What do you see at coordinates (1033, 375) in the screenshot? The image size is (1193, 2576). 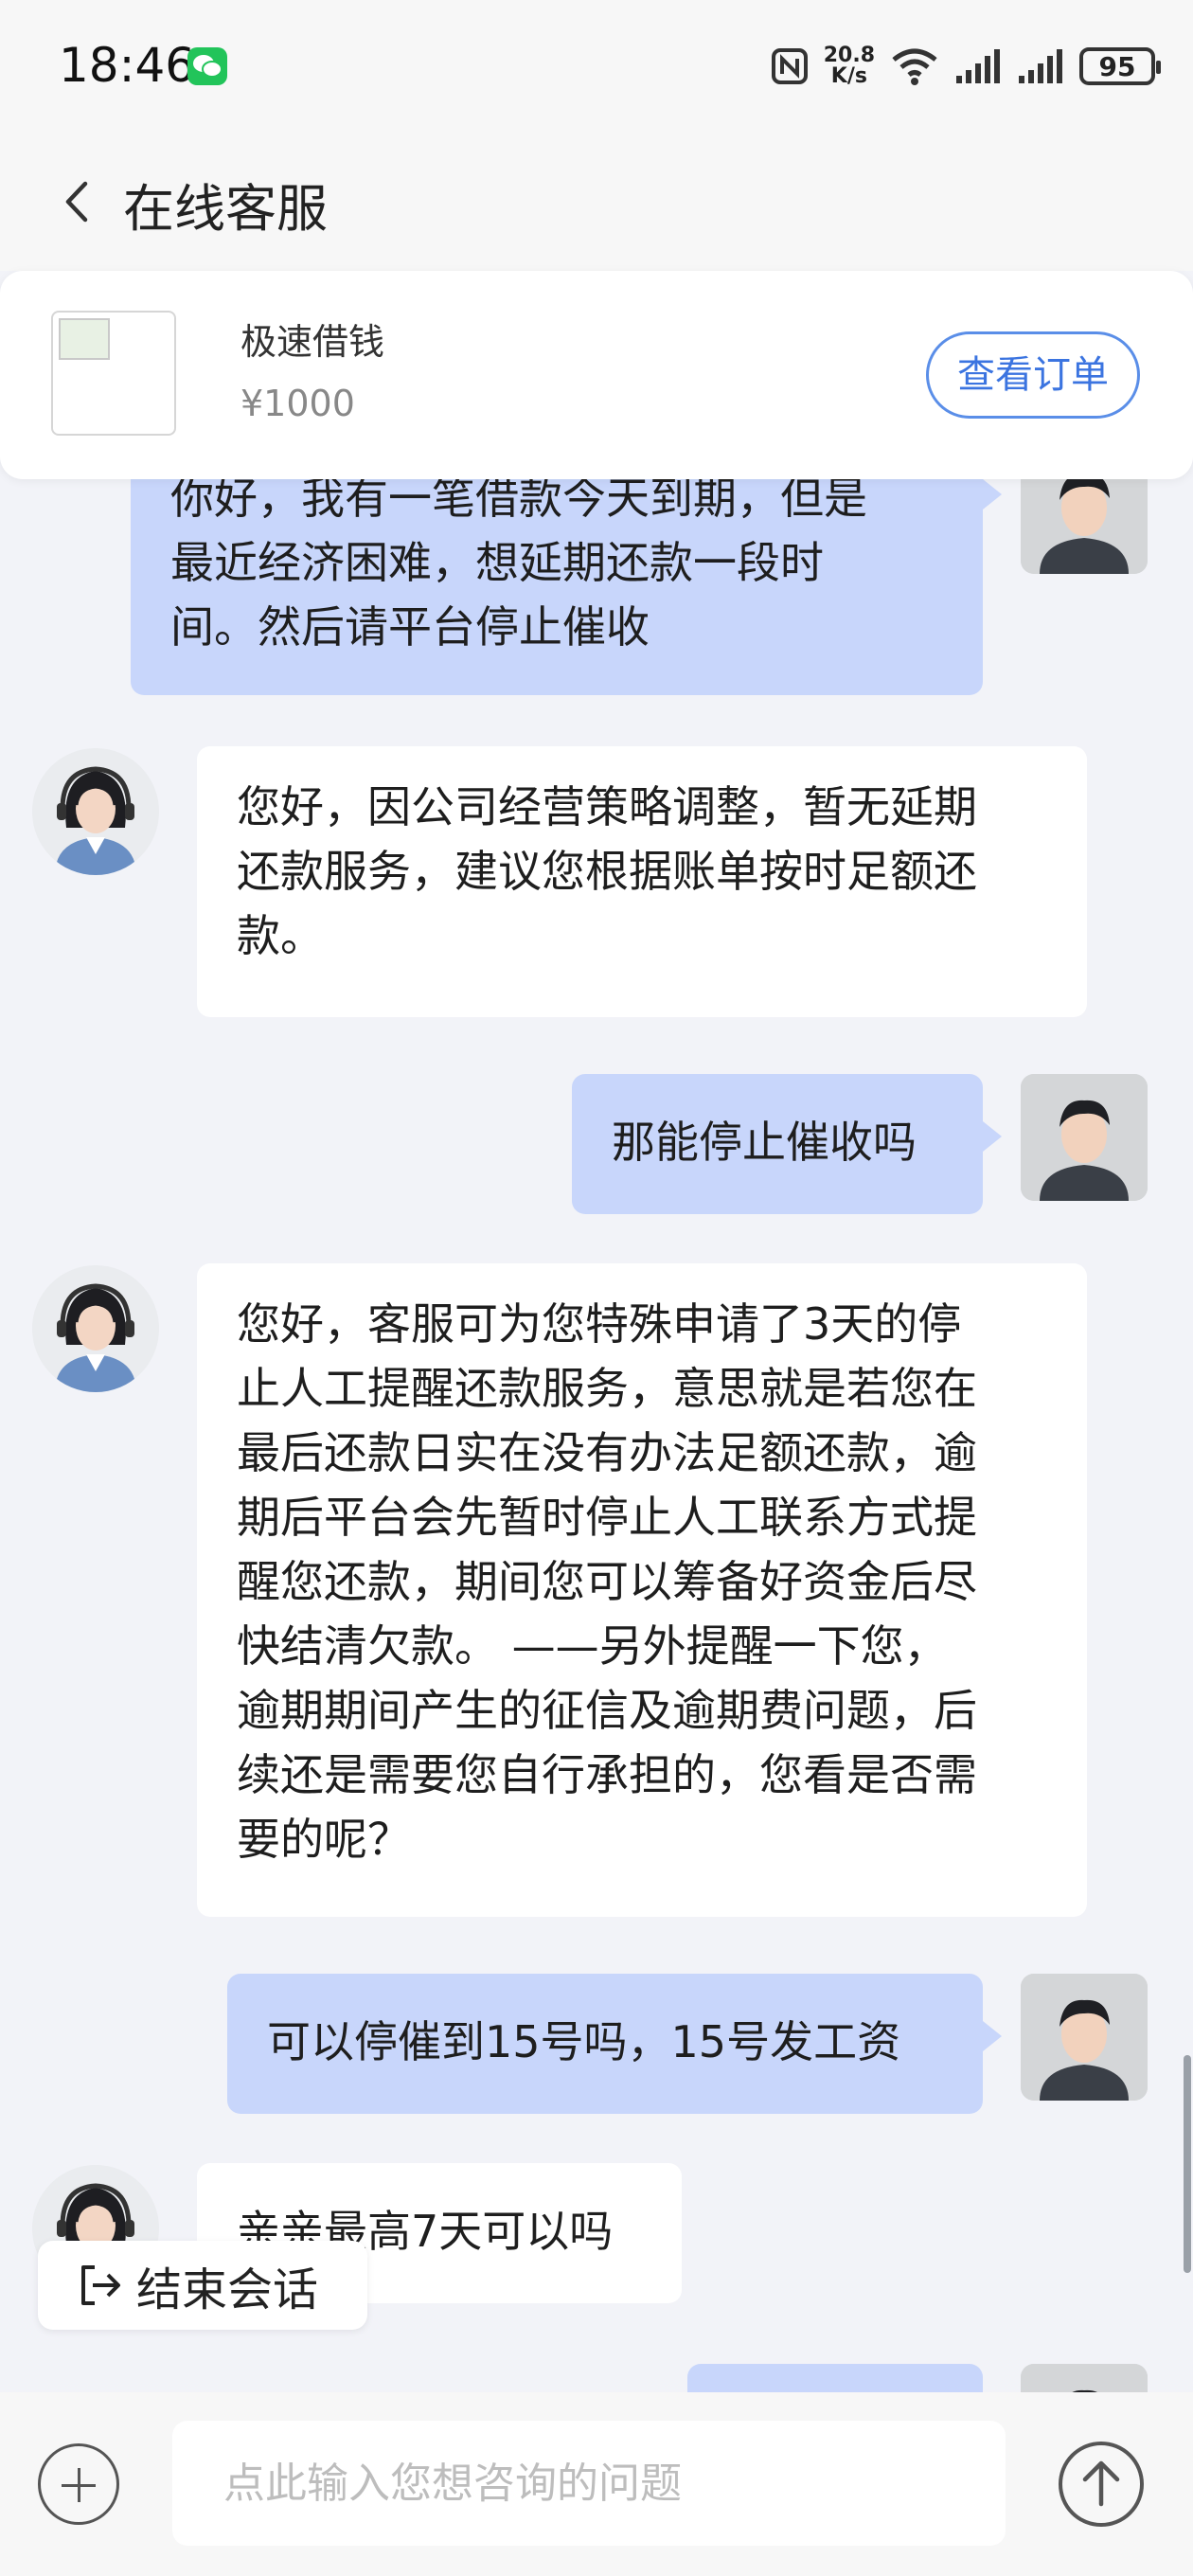 I see `view-order-button: 查看订单` at bounding box center [1033, 375].